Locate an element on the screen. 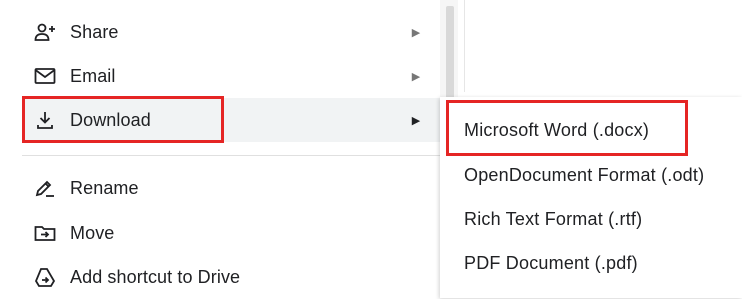 The image size is (742, 299). docx-highlight-box is located at coordinates (567, 128).